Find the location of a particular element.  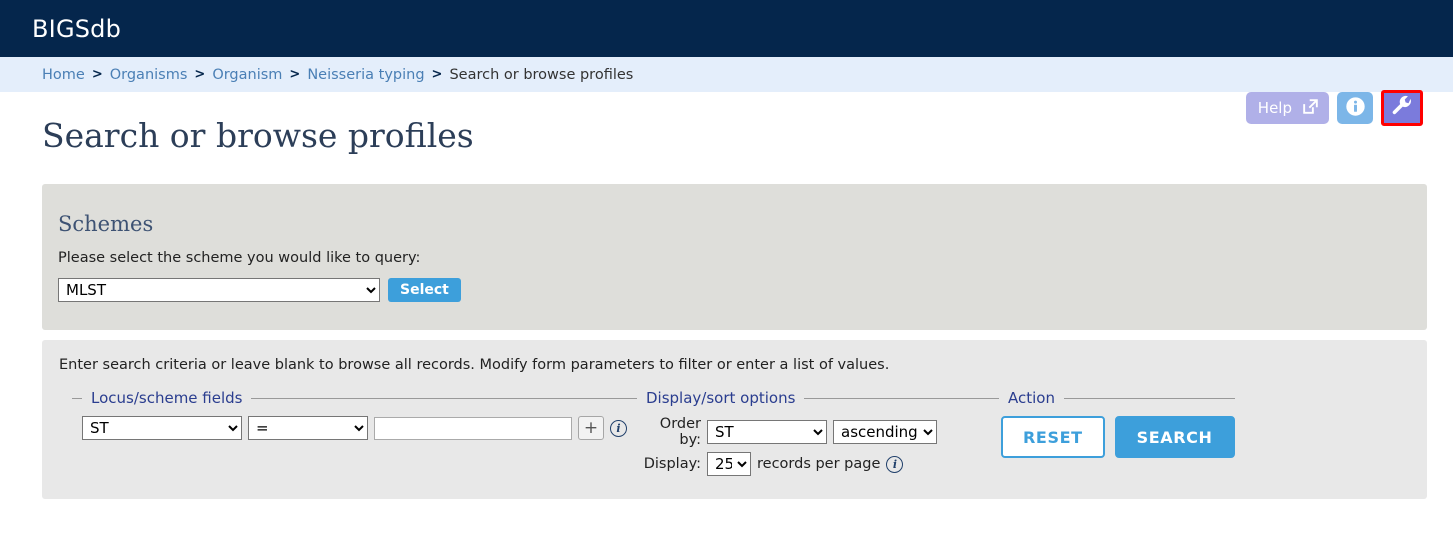

display-label: Display: is located at coordinates (672, 464).